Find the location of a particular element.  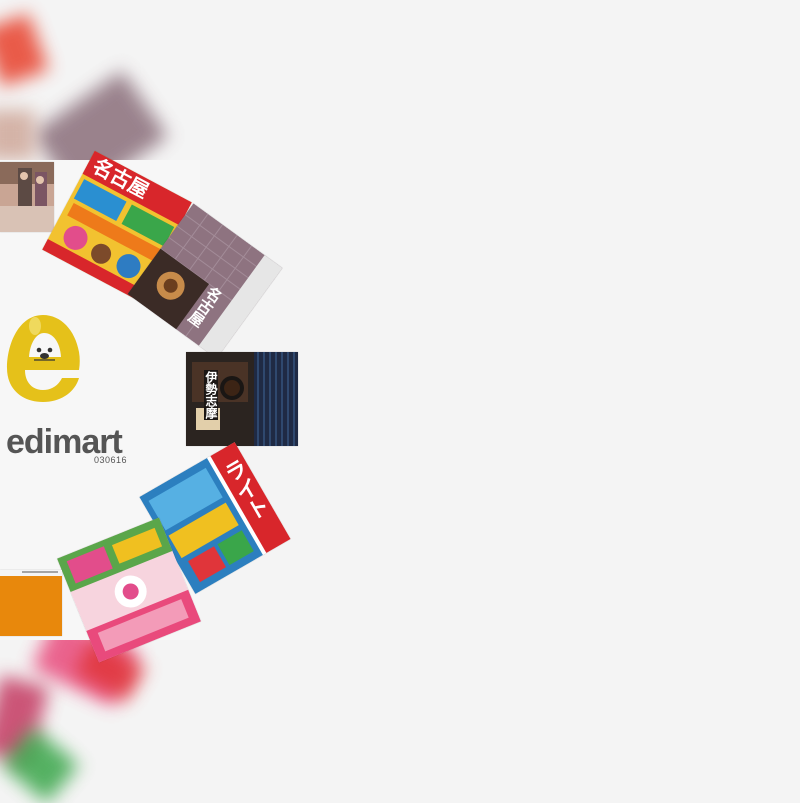

brand-code: 030616 is located at coordinates (111, 460).